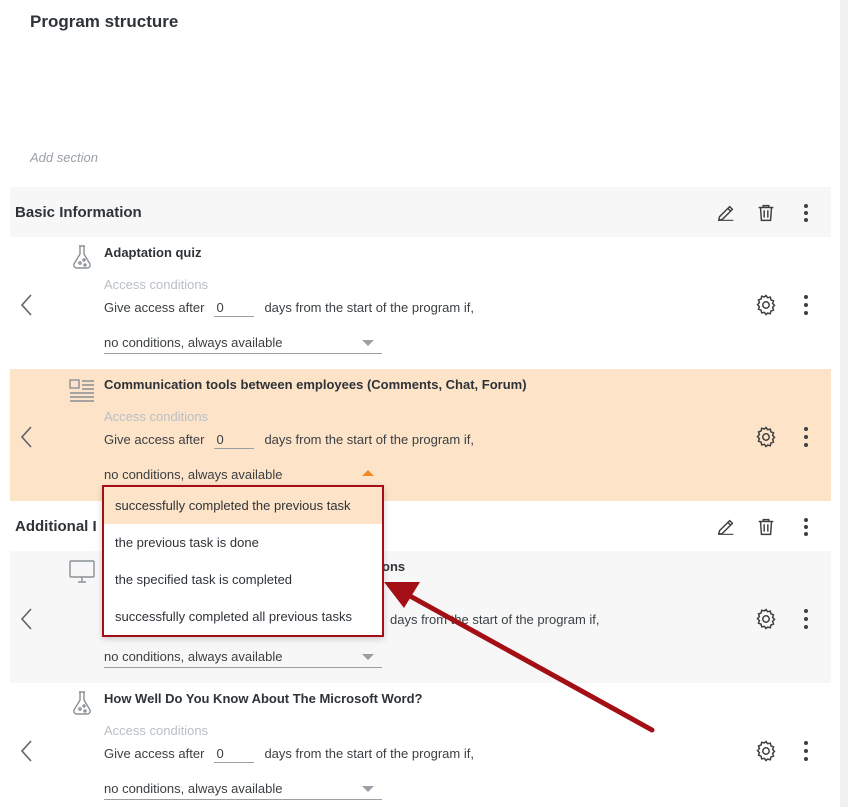 This screenshot has width=848, height=807. Describe the element at coordinates (243, 542) in the screenshot. I see `dropdown-option: the previous task is done` at that location.